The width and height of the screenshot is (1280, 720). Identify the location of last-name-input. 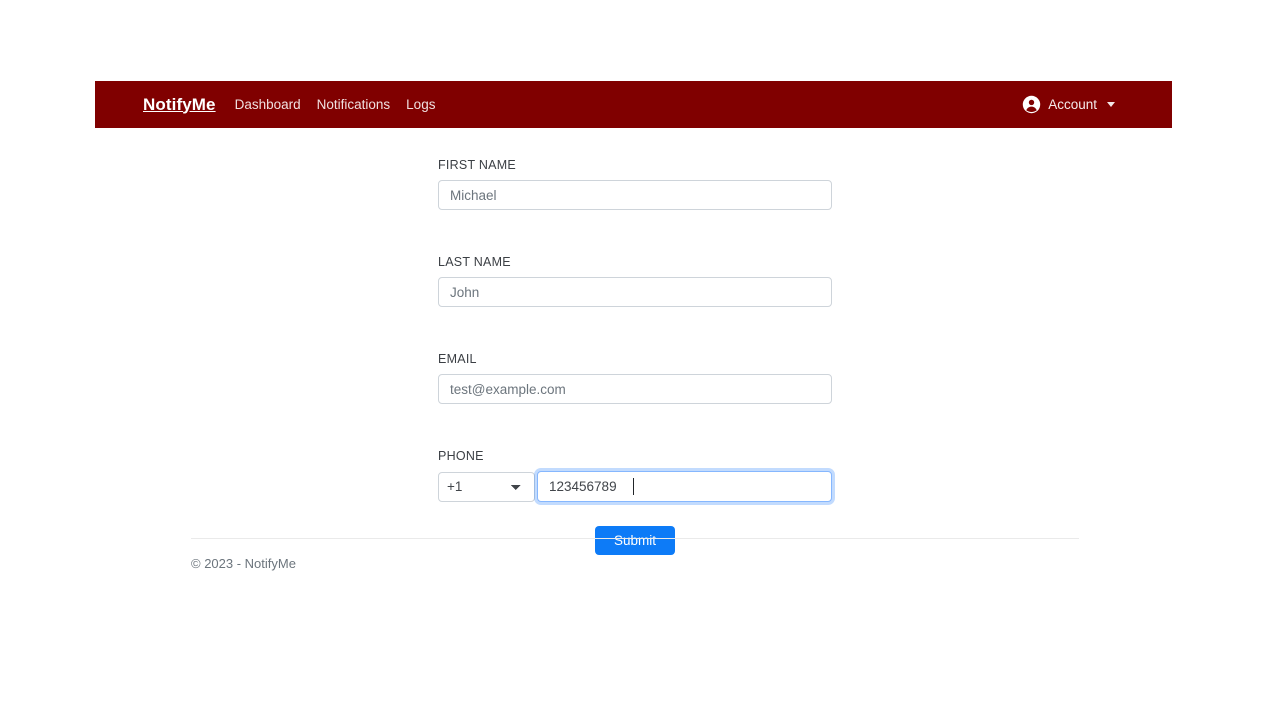
(635, 292).